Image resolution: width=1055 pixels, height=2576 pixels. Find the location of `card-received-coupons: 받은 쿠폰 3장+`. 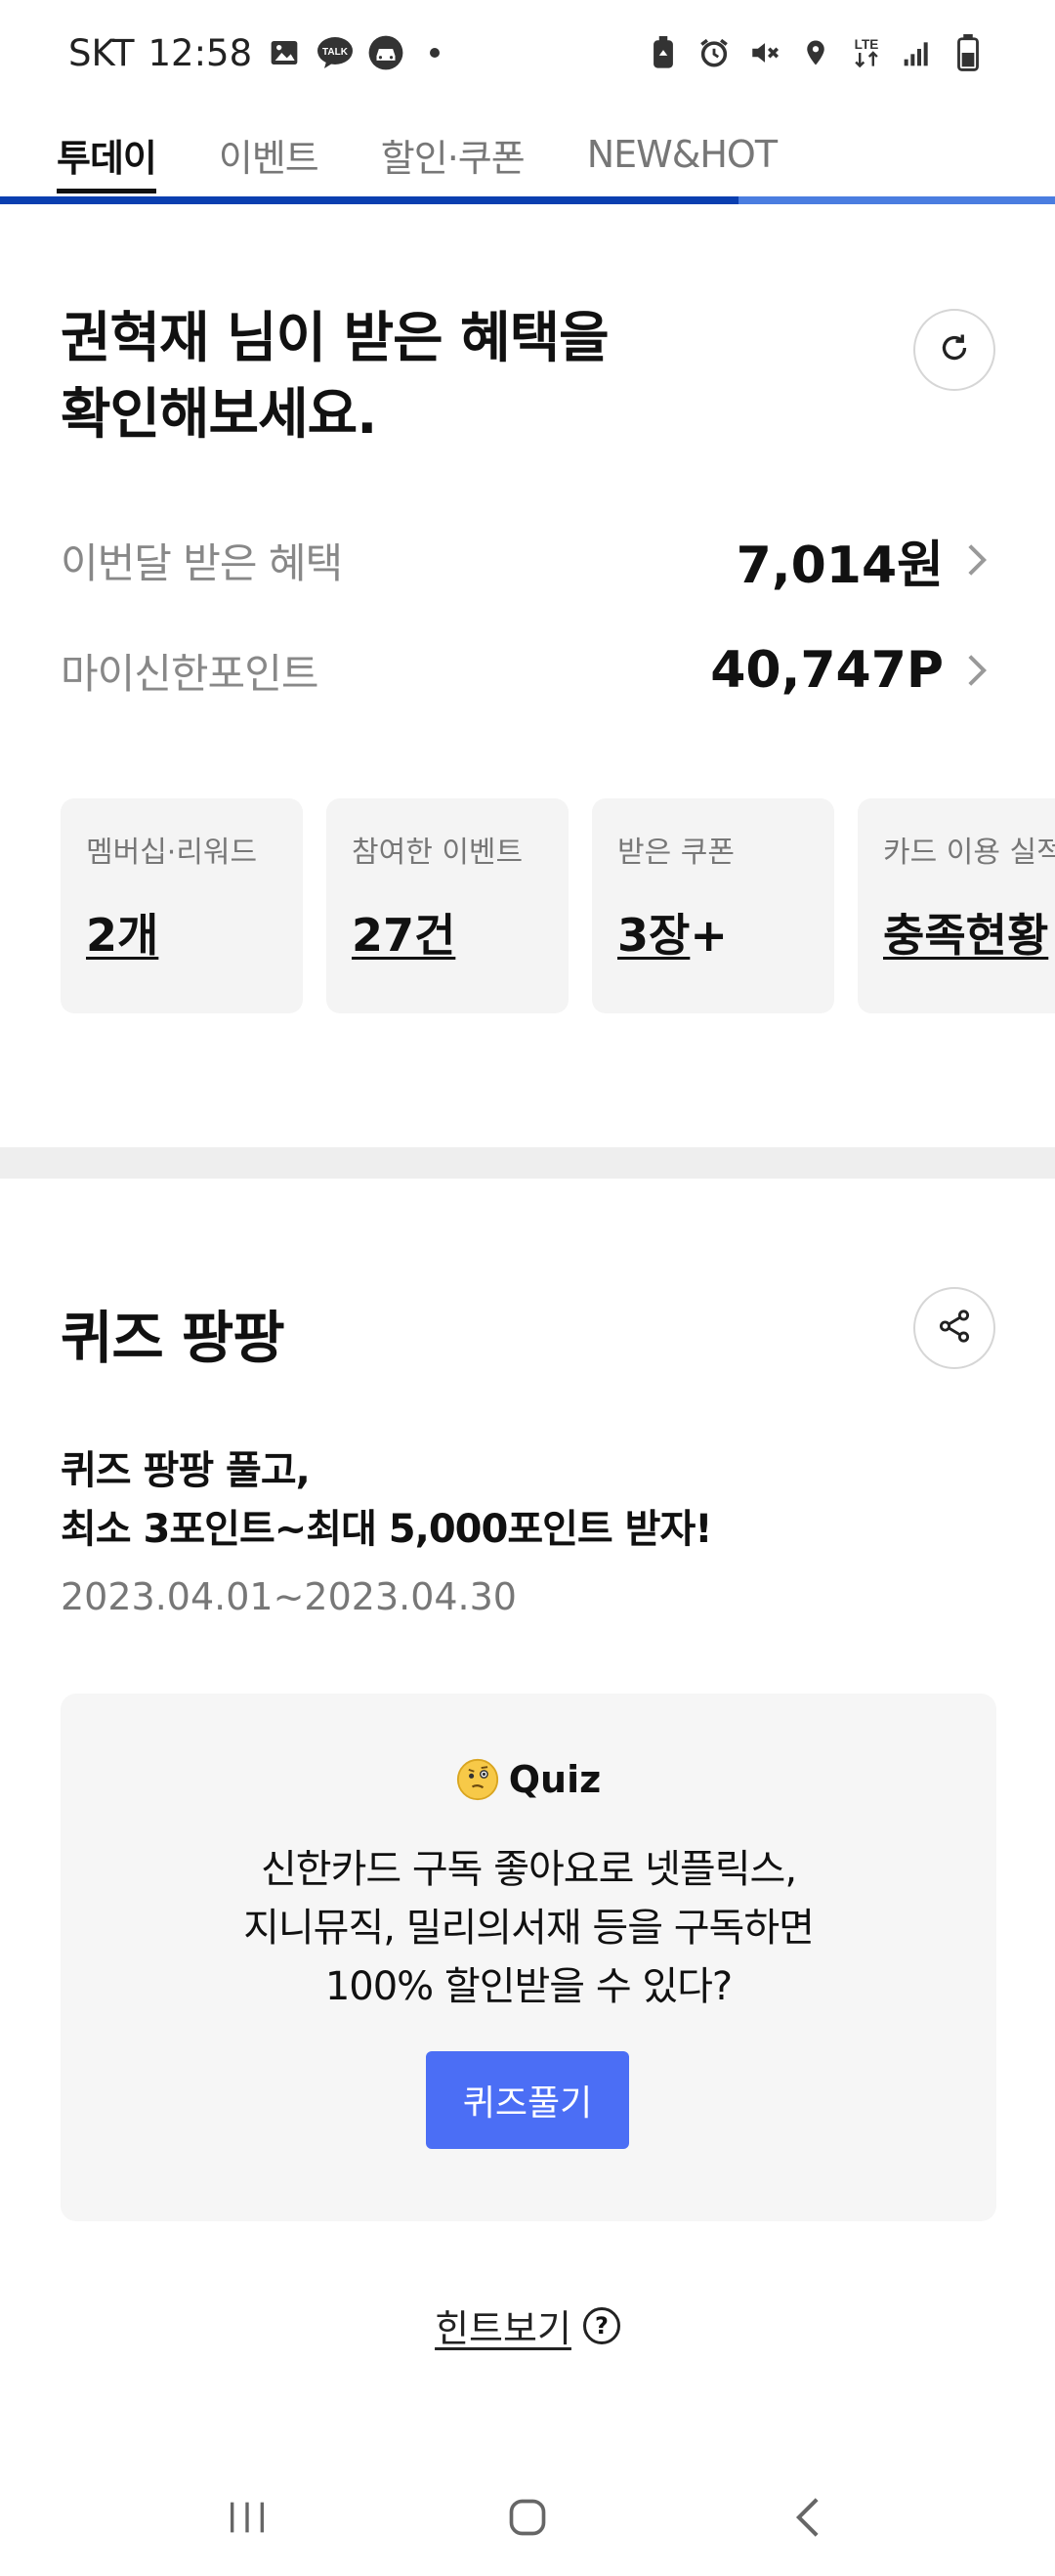

card-received-coupons: 받은 쿠폰 3장+ is located at coordinates (713, 906).